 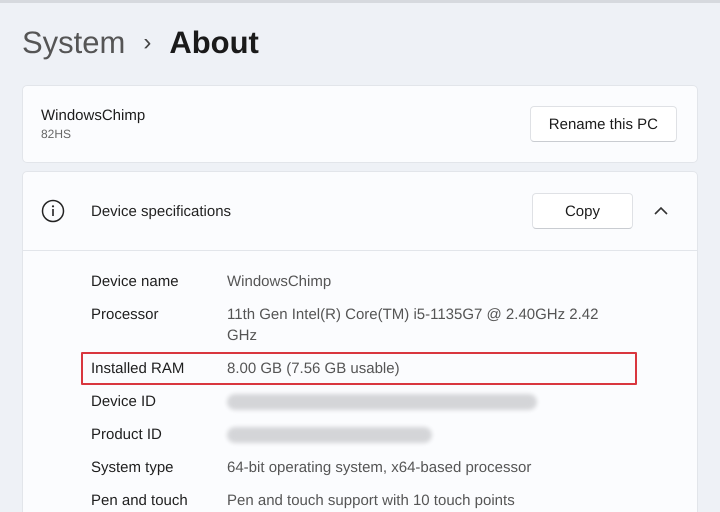 What do you see at coordinates (413, 325) in the screenshot?
I see `spec-value: 11th Gen Intel(R) Core(TM) i5-1135G7 @ 2.40GHz 2.42 GHz` at bounding box center [413, 325].